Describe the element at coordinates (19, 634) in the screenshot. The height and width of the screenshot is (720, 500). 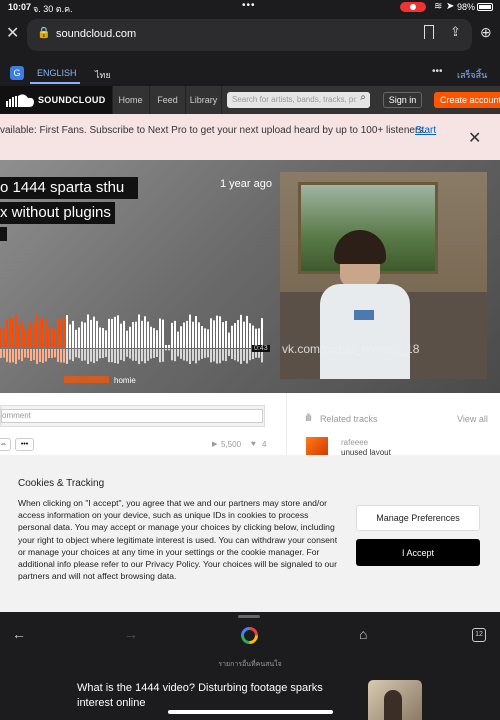
I see `back-icon: ←` at that location.